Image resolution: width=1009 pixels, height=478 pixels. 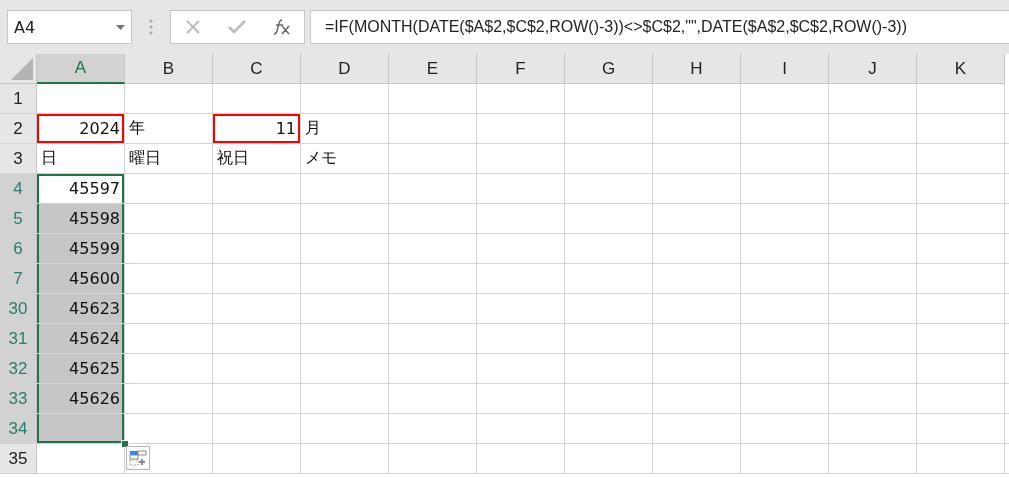 I want to click on table-icon, so click(x=138, y=458).